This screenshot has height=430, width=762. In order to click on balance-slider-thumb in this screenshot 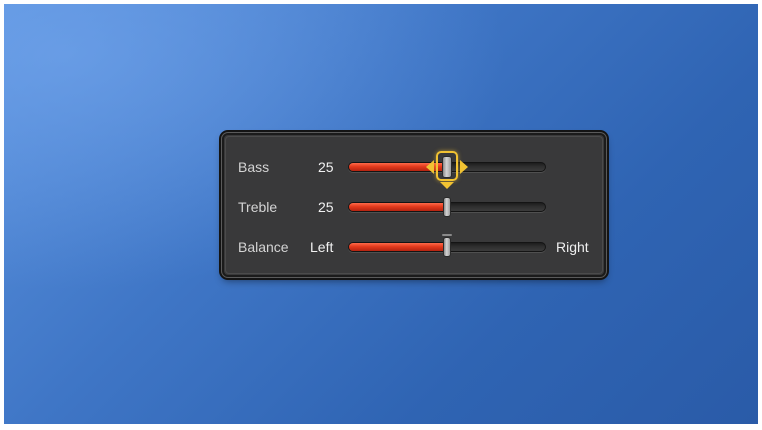, I will do `click(447, 247)`.